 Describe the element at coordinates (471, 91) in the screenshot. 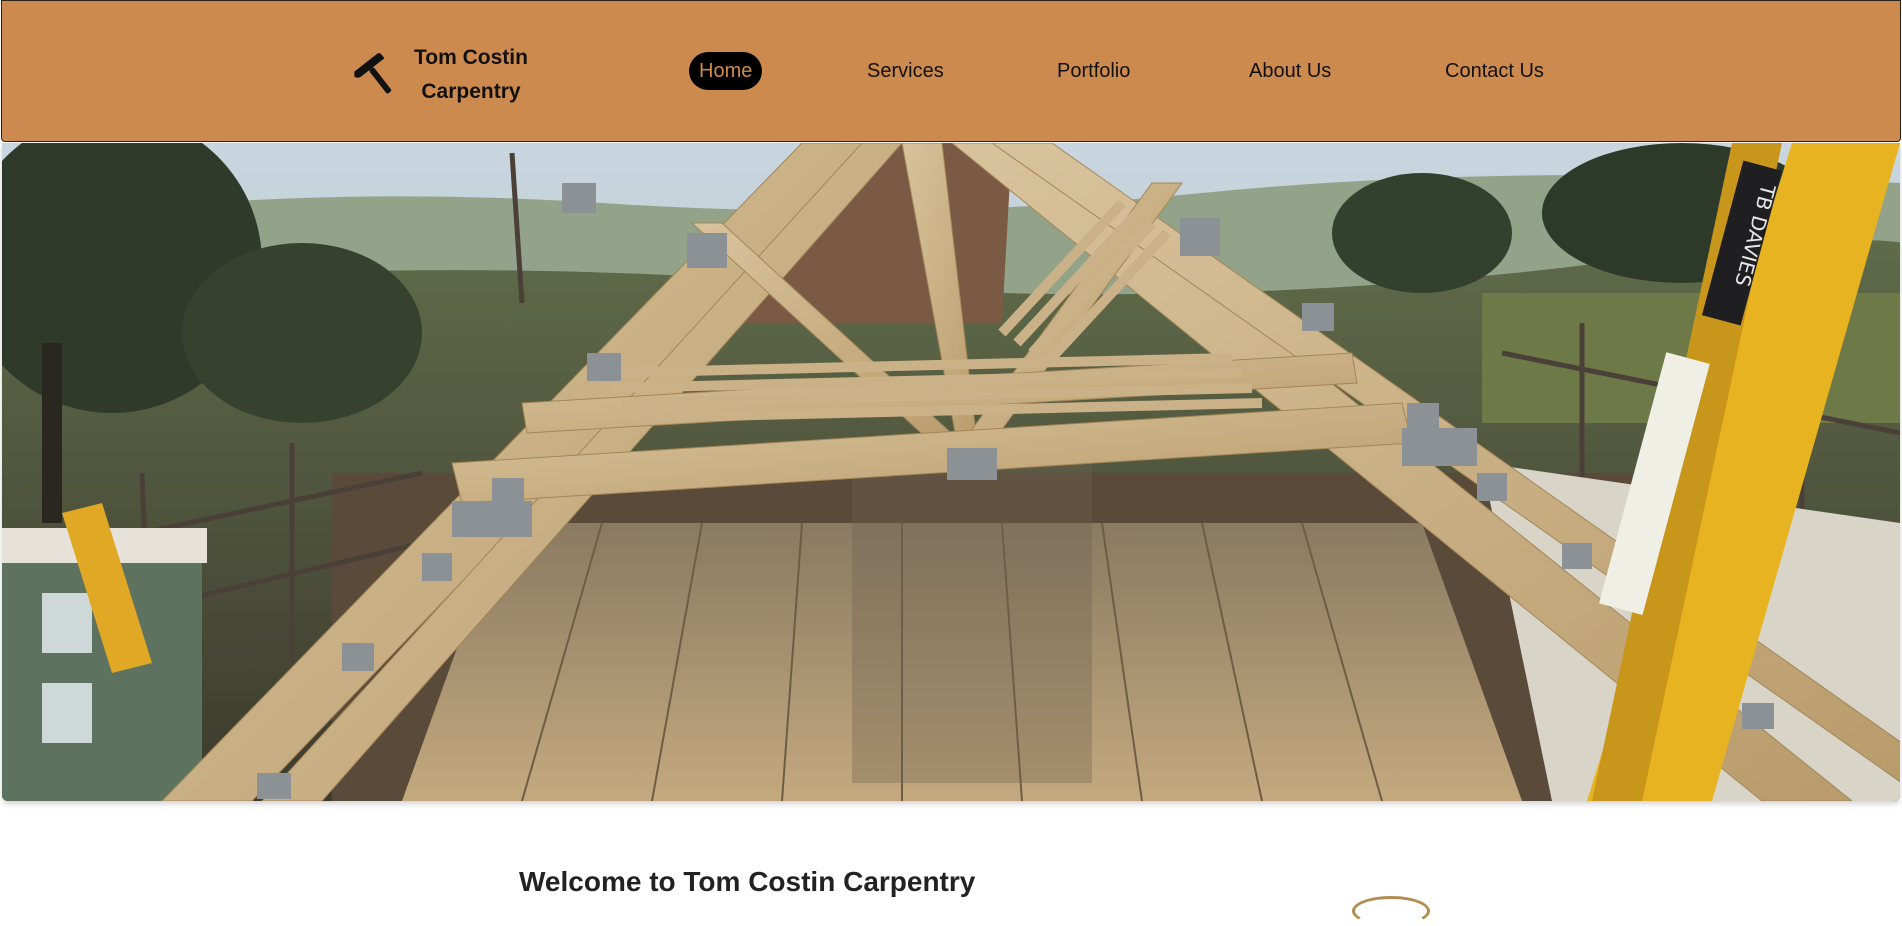

I see `brand-line2: Carpentry` at that location.